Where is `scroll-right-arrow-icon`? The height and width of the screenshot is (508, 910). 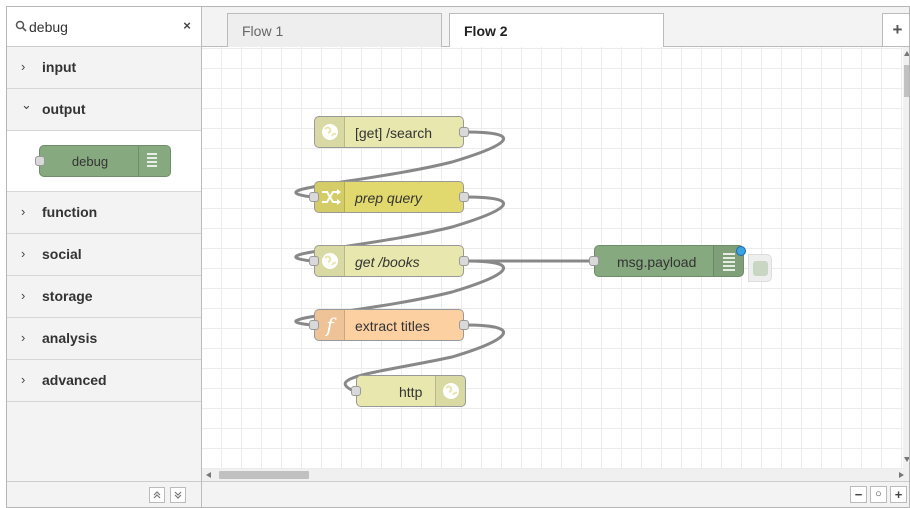 scroll-right-arrow-icon is located at coordinates (902, 475).